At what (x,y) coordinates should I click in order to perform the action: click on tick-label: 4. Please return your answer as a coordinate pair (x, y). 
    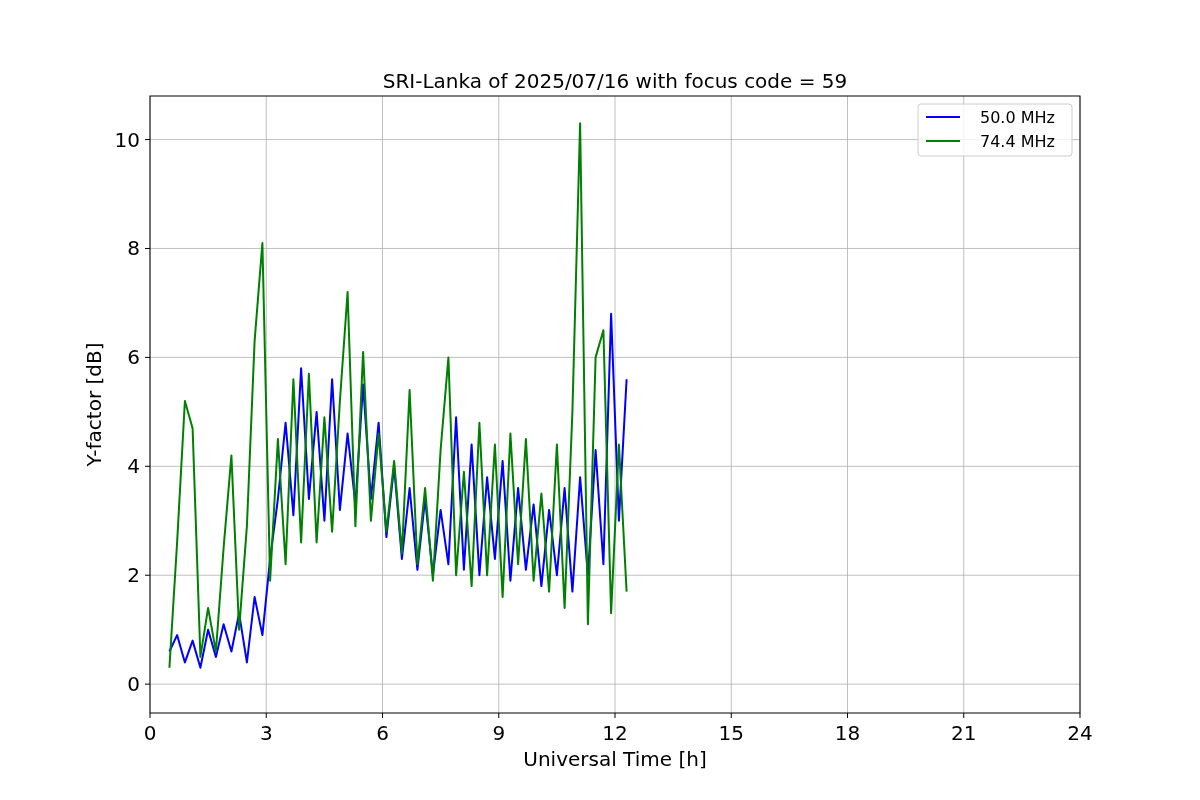
    Looking at the image, I should click on (133, 466).